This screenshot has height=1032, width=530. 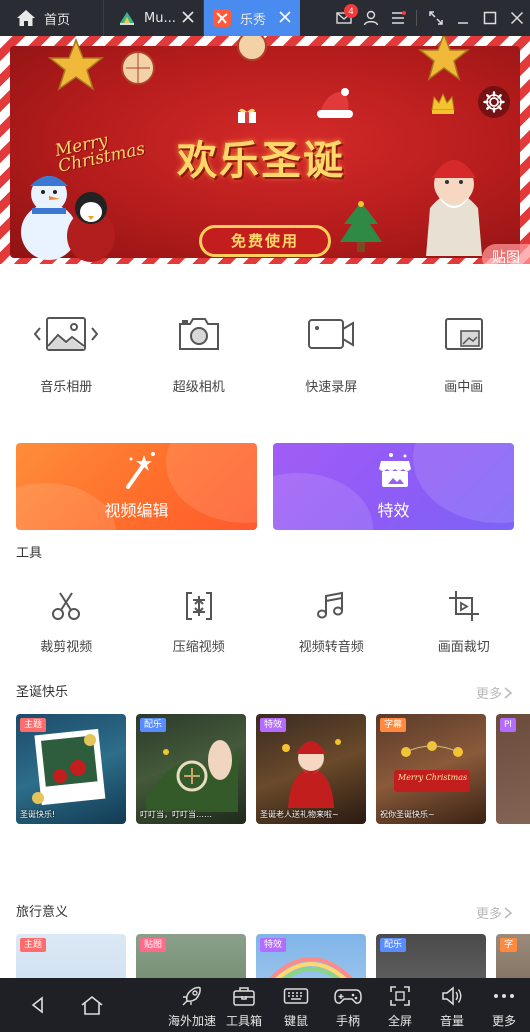 What do you see at coordinates (330, 605) in the screenshot?
I see `music-note-icon` at bounding box center [330, 605].